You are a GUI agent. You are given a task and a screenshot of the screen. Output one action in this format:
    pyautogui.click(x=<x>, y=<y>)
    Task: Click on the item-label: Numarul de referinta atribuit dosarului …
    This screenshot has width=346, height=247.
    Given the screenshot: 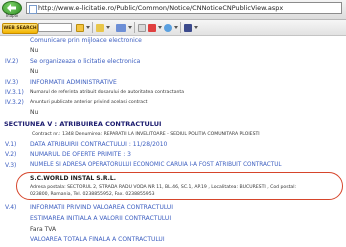 What is the action you would take?
    pyautogui.click(x=107, y=92)
    